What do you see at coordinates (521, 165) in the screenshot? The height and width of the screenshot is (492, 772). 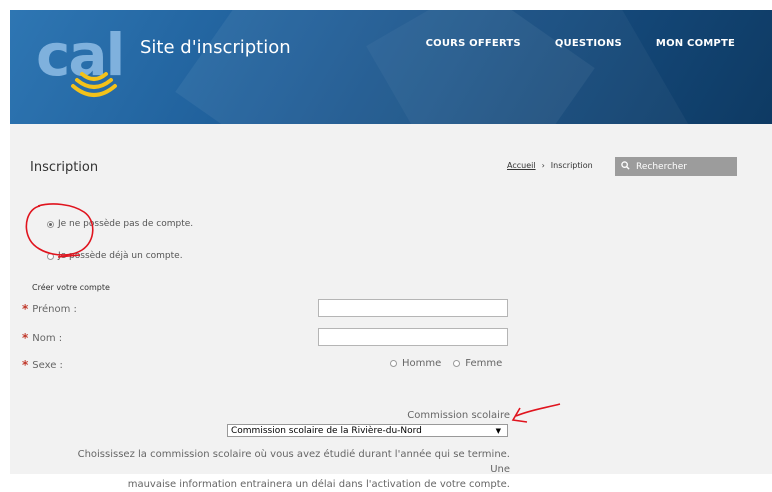 I see `breadcrumb-home-link: Accueil` at bounding box center [521, 165].